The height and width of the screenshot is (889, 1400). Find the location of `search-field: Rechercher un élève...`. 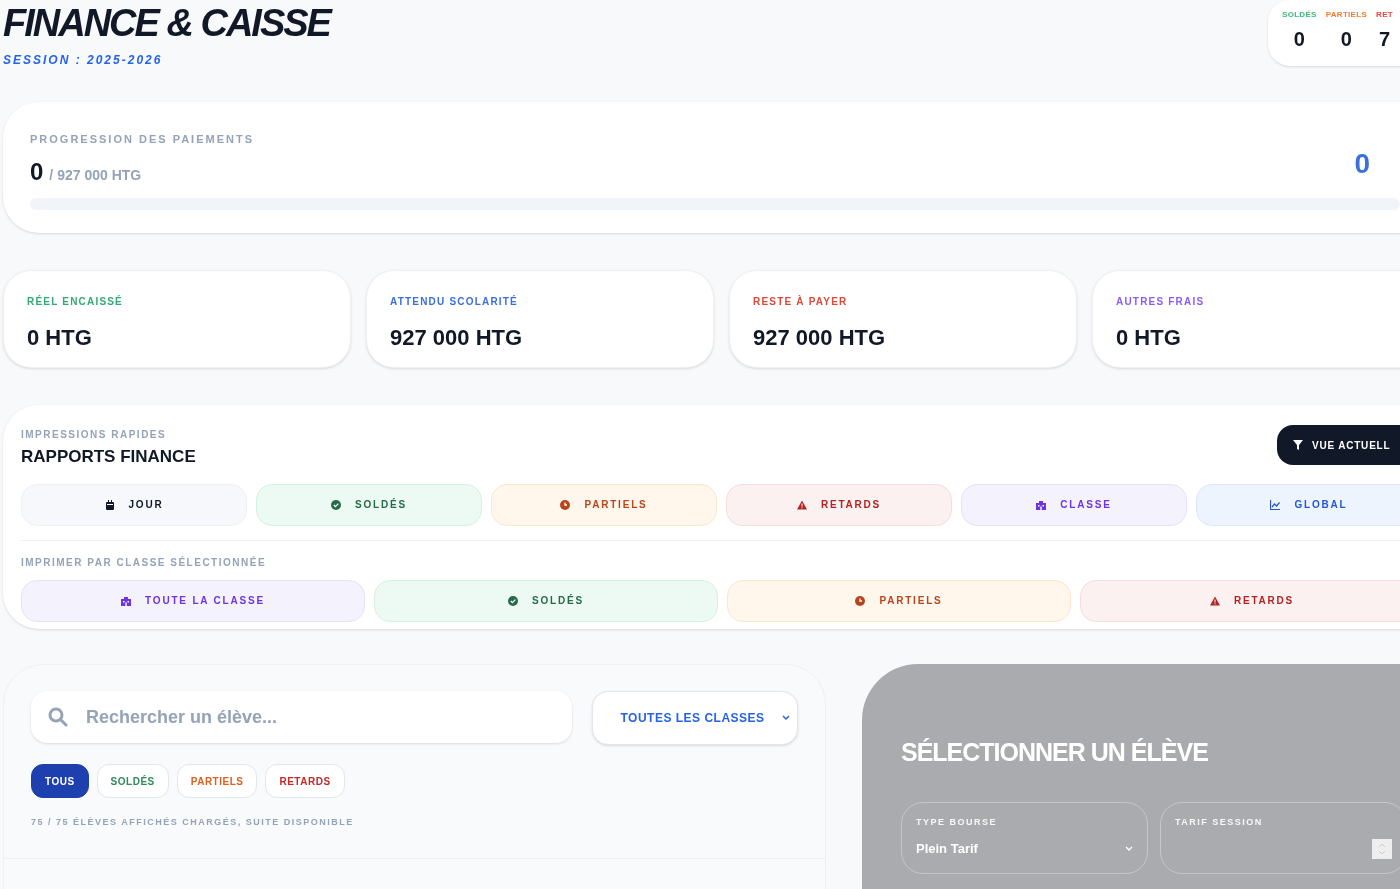

search-field: Rechercher un élève... is located at coordinates (302, 717).